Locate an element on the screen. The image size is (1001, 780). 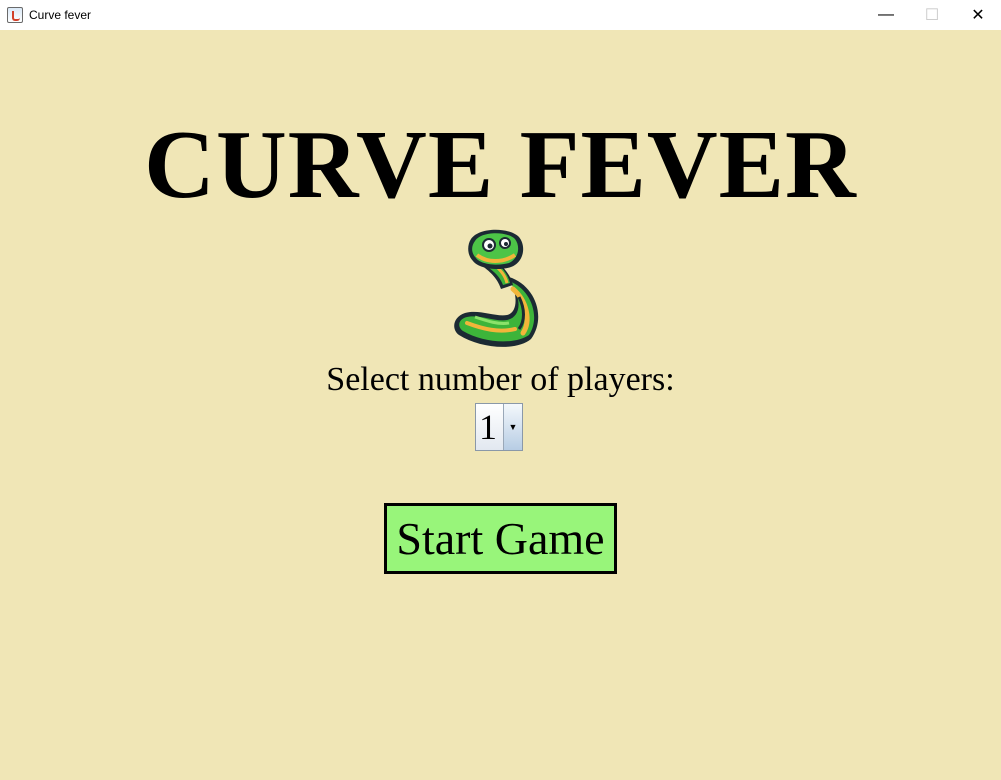
close-icon: ✕ is located at coordinates (978, 15).